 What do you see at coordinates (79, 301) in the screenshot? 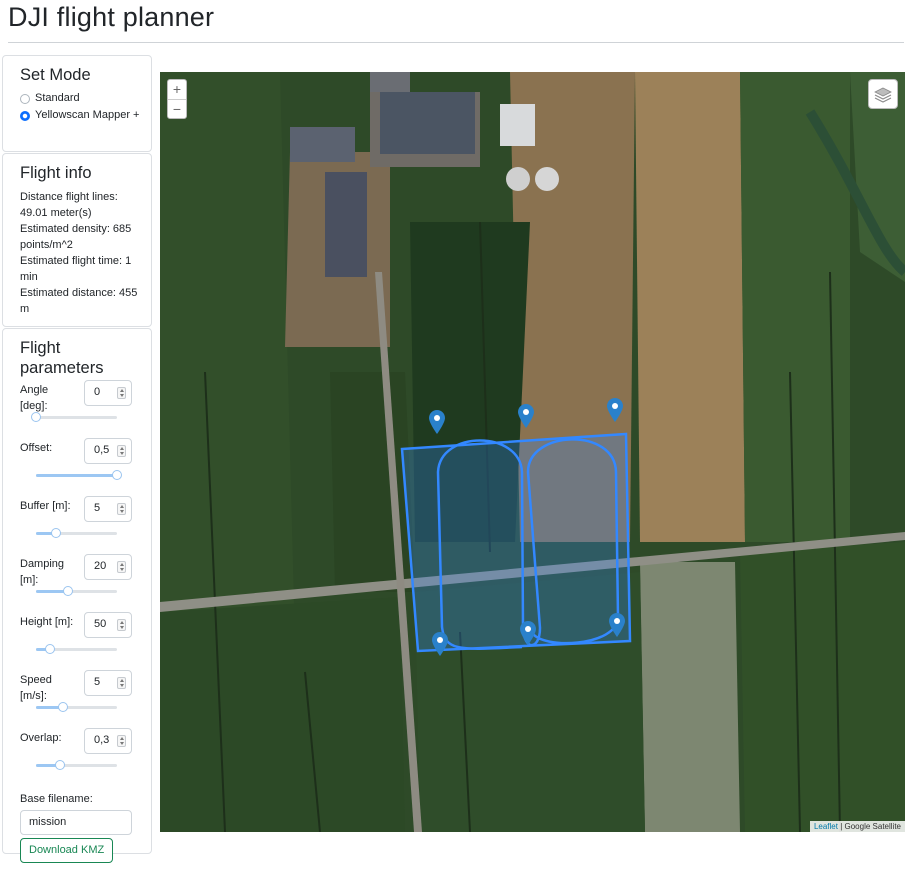
I see `info-distance: Estimated distance: 455 m` at bounding box center [79, 301].